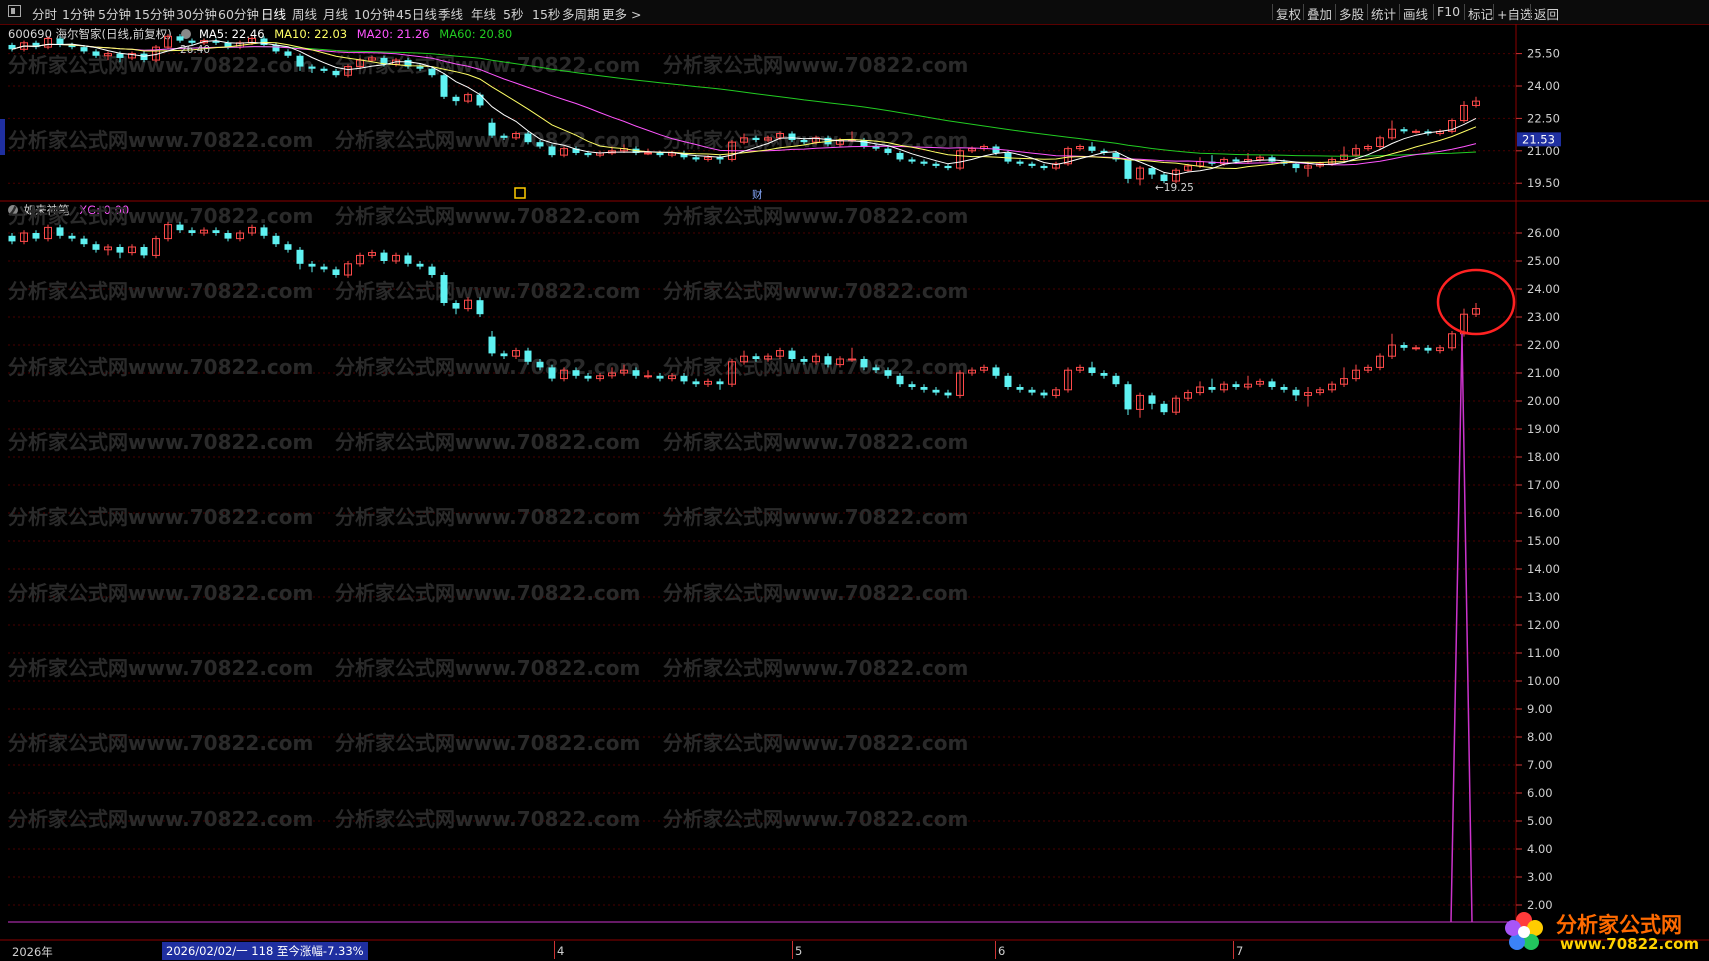 This screenshot has width=1709, height=961. What do you see at coordinates (238, 13) in the screenshot?
I see `tab-period-5: 60分钟` at bounding box center [238, 13].